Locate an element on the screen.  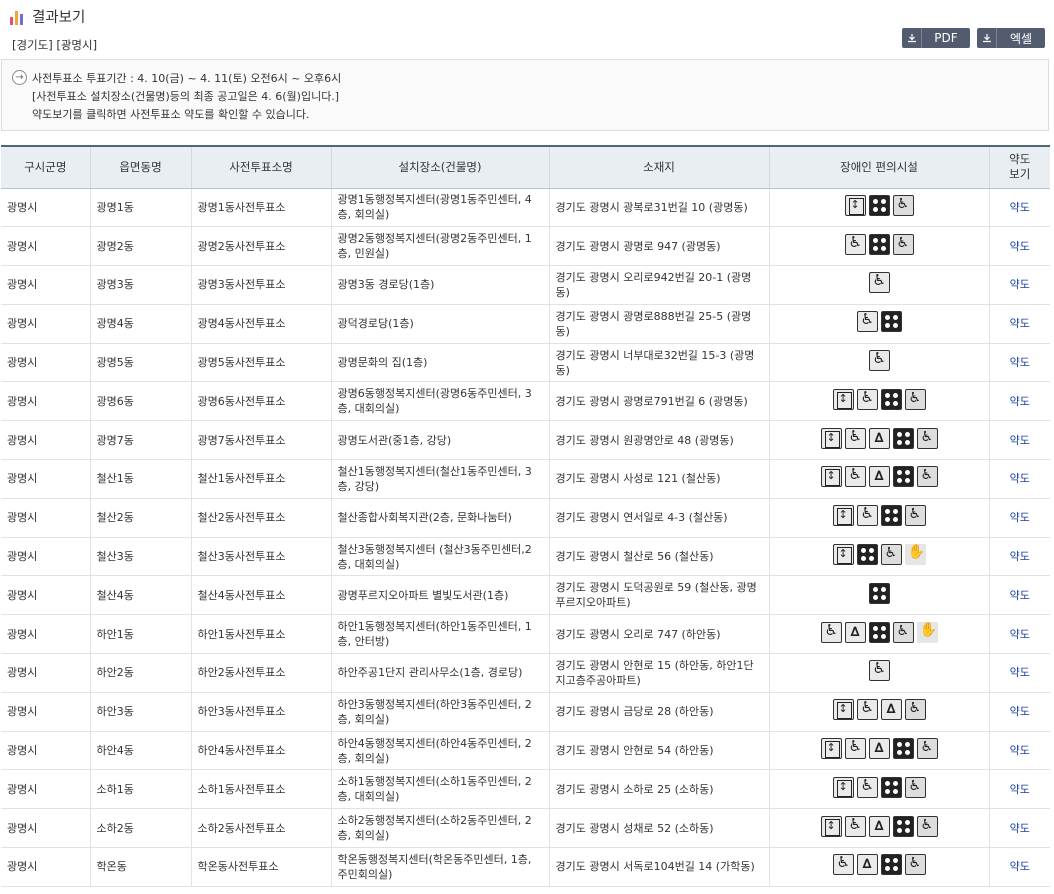
address-cell: 경기도 광명시 안현로 54 (하안동) is located at coordinates (659, 751).